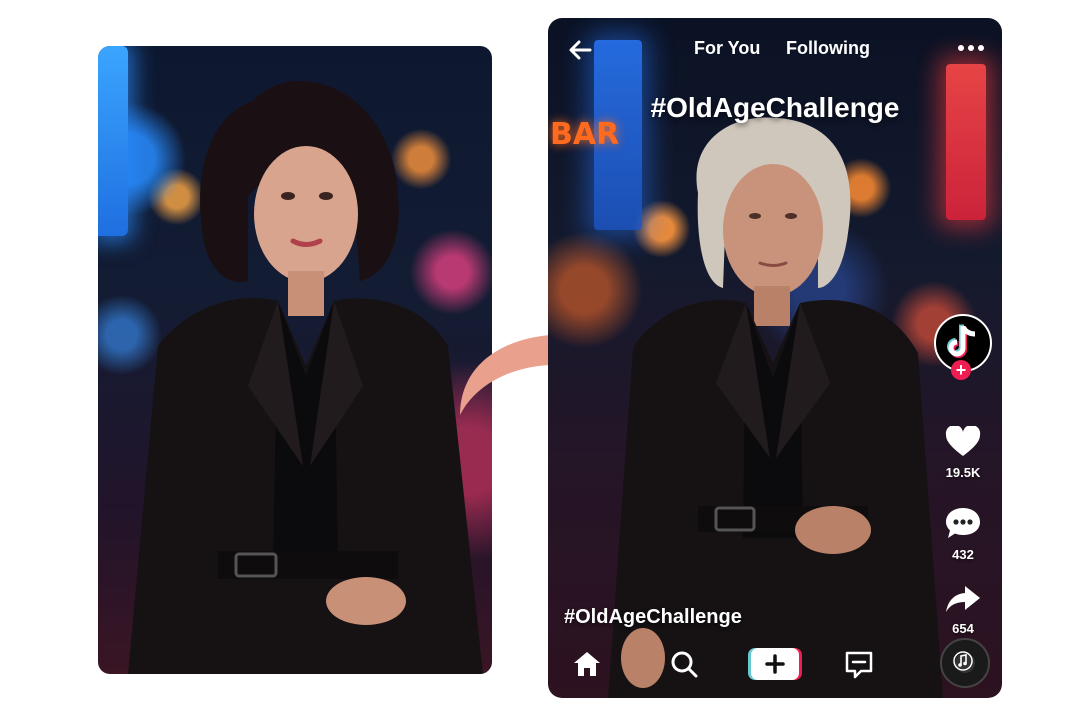  I want to click on comment-button: 432, so click(963, 534).